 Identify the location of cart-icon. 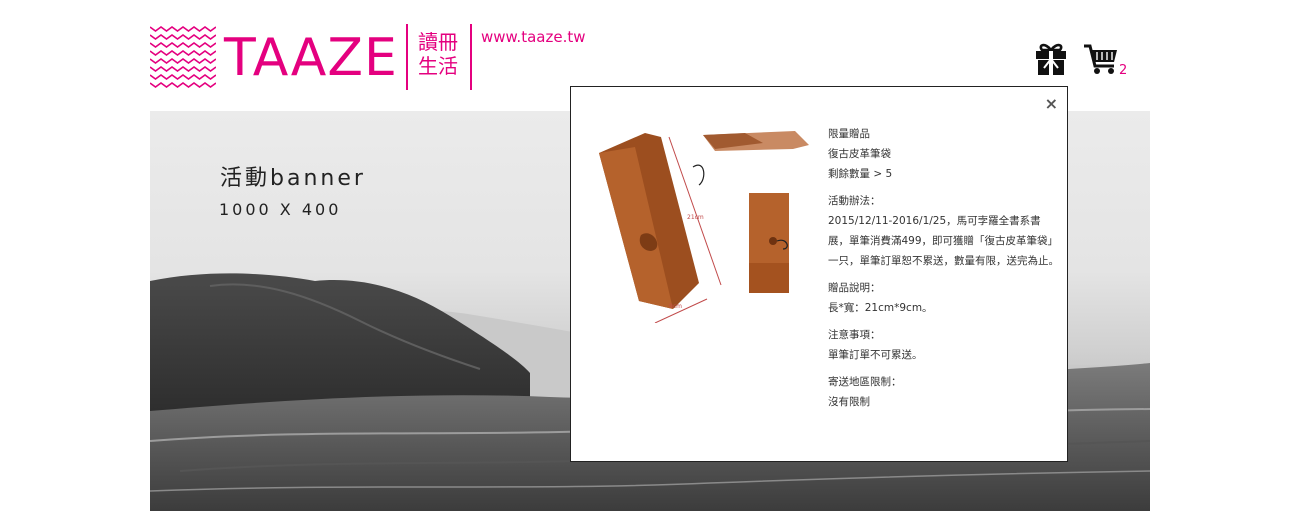
(1100, 59).